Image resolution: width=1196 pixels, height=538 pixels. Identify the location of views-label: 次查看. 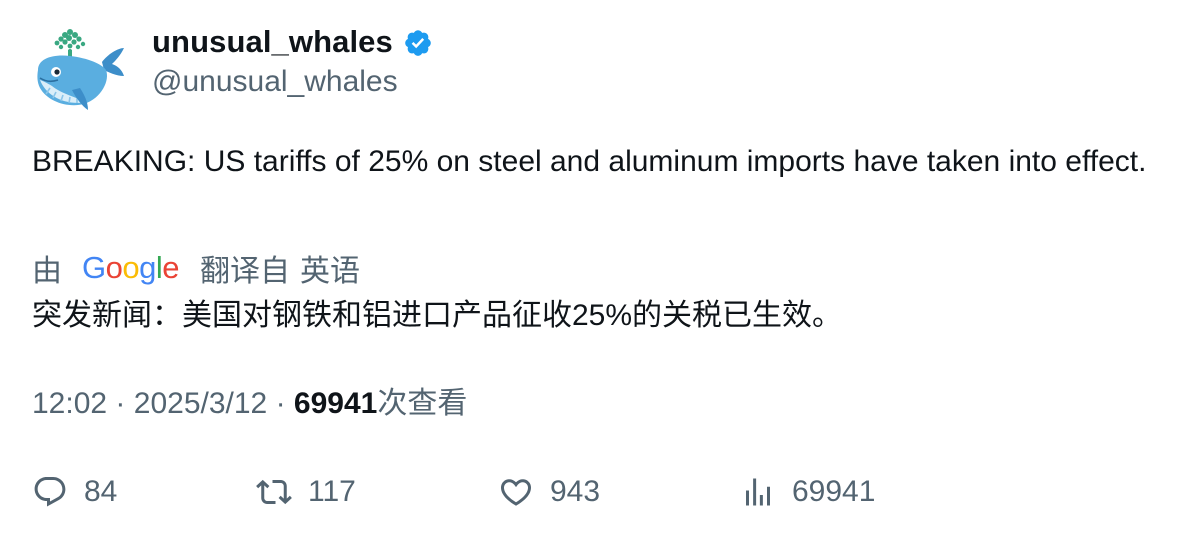
(422, 403).